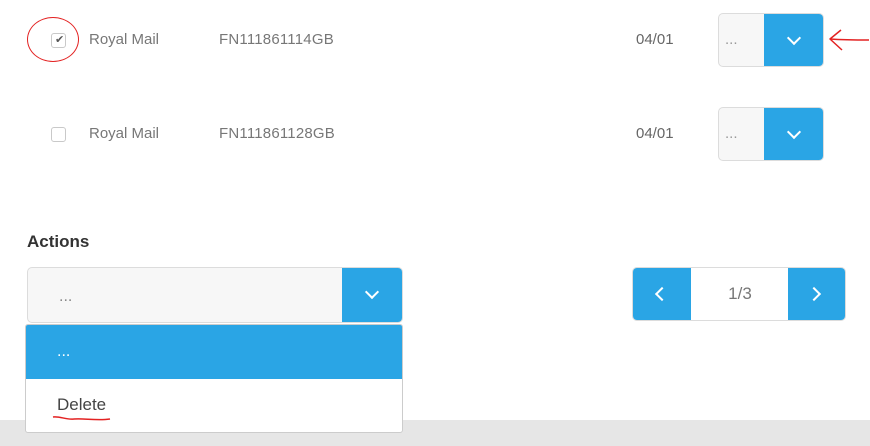  I want to click on pagination: 1/3, so click(739, 294).